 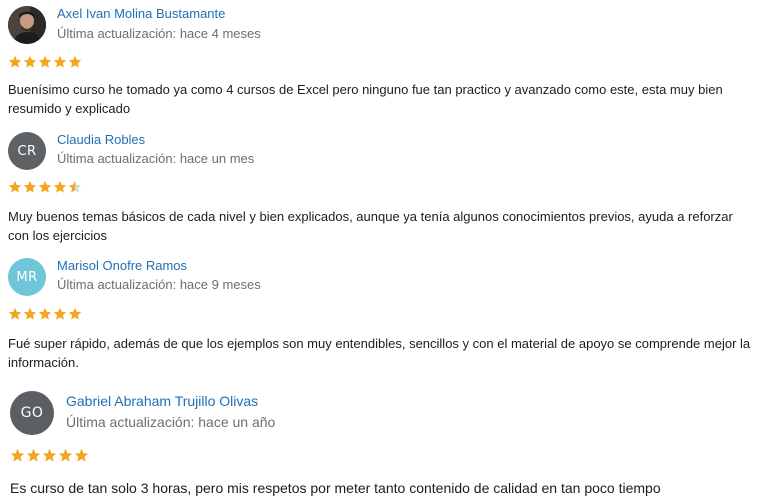 I want to click on avatar, so click(x=27, y=25).